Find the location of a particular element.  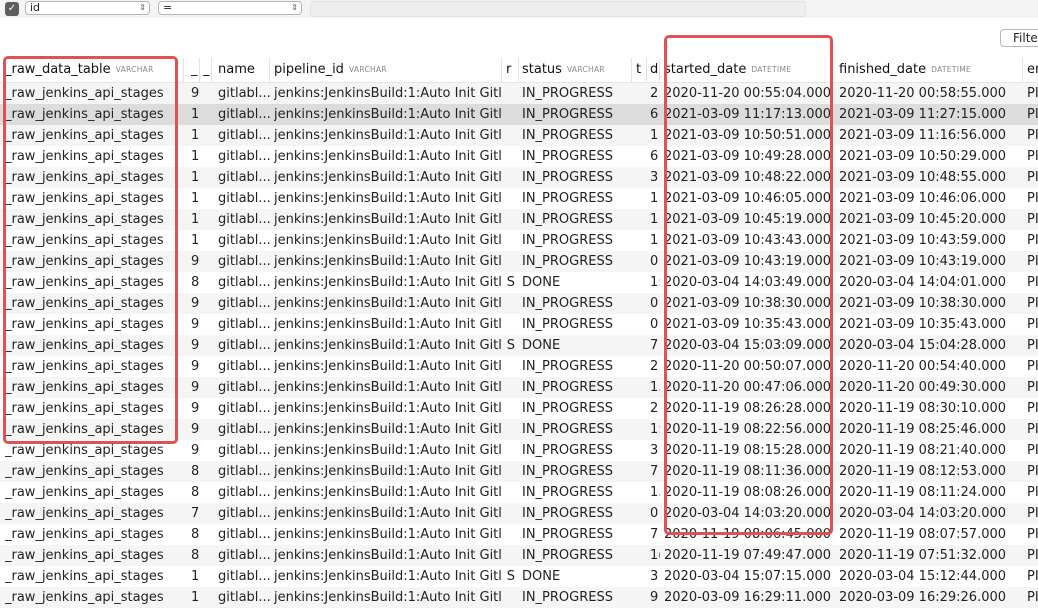

column-header: status VARCHAR is located at coordinates (577, 70).